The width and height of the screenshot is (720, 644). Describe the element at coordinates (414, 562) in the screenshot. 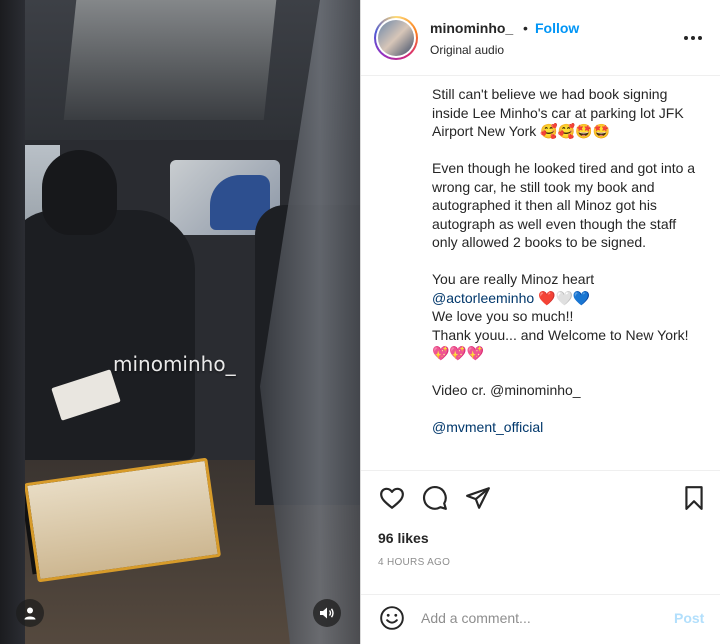

I see `post-timestamp: 4 HOURS AGO` at that location.